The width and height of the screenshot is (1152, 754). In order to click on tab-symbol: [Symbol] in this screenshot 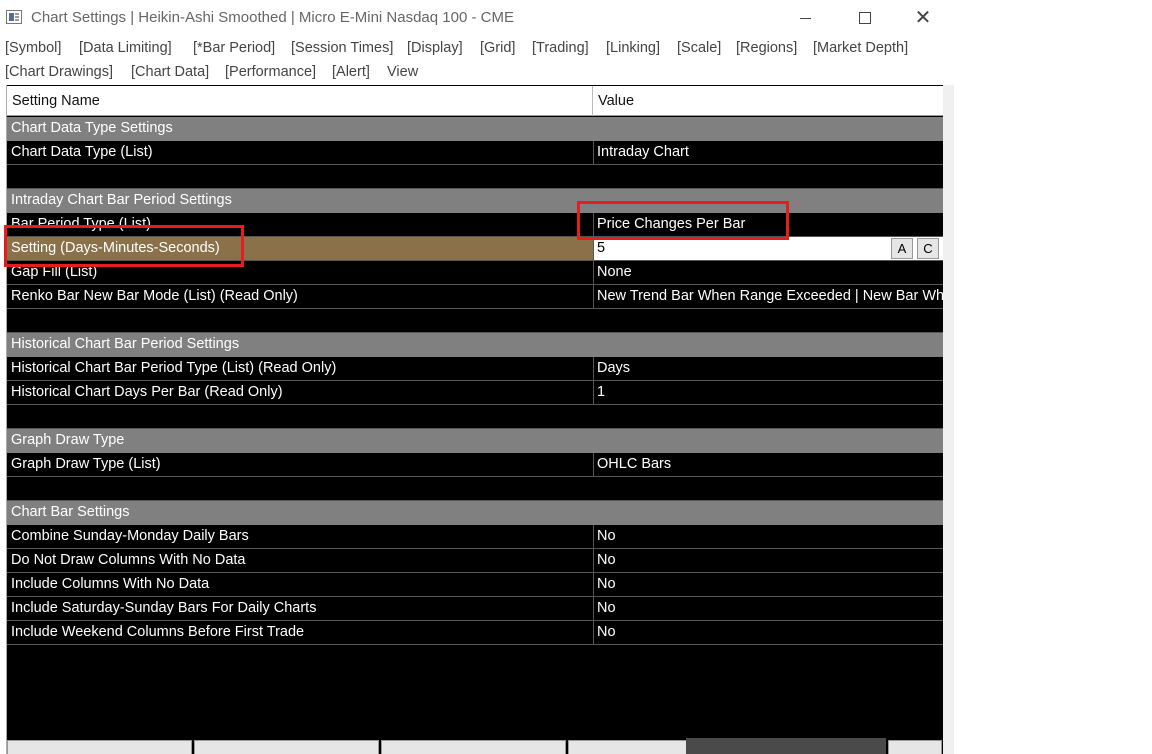, I will do `click(33, 48)`.